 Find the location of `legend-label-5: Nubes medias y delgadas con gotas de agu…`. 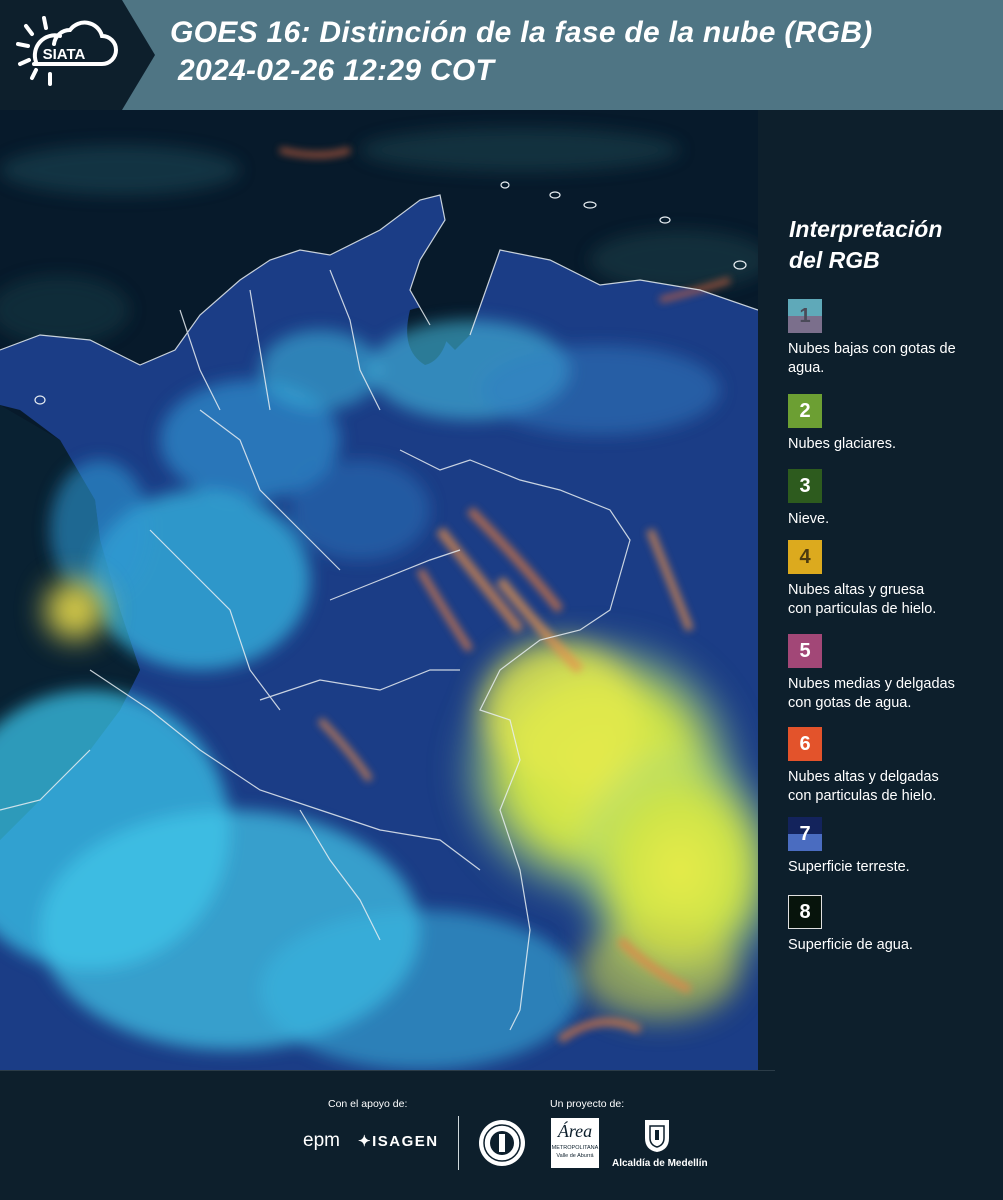

legend-label-5: Nubes medias y delgadas con gotas de agu… is located at coordinates (871, 693).